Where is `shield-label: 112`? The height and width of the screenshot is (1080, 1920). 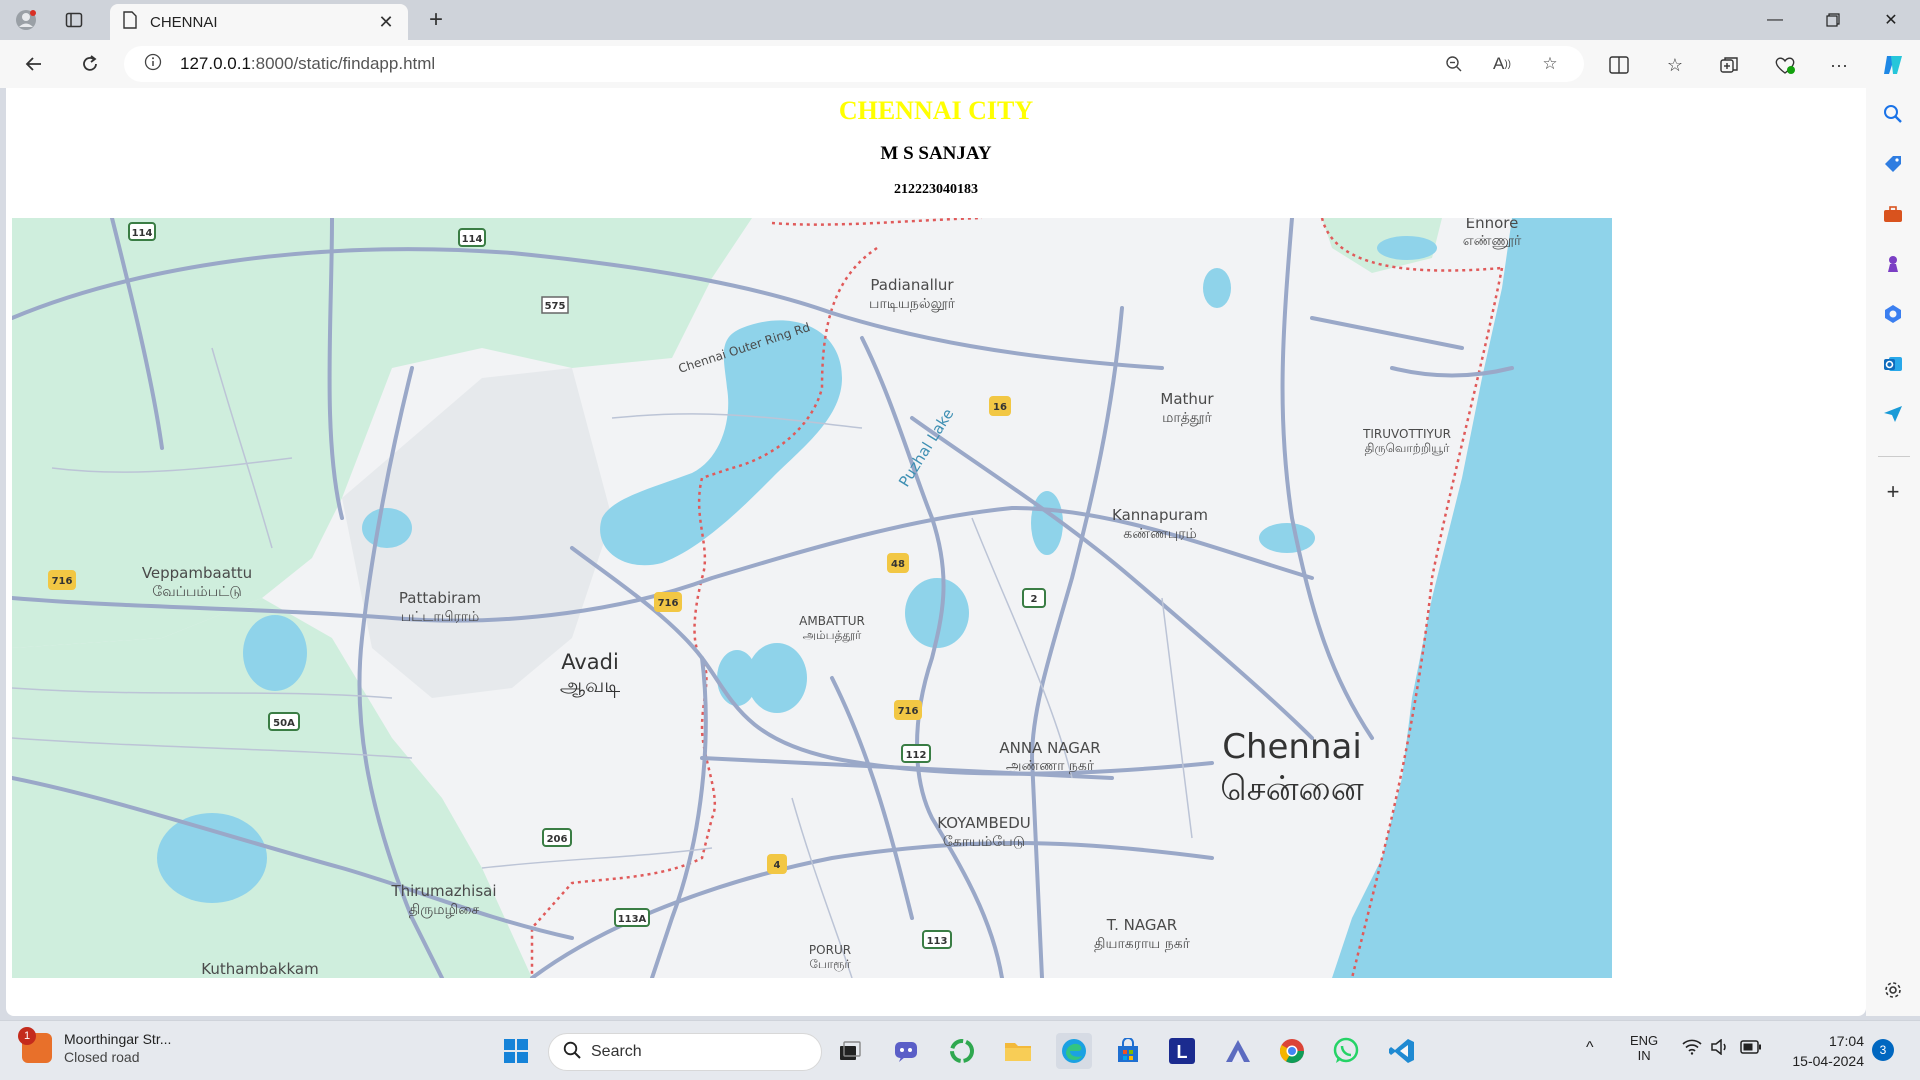
shield-label: 112 is located at coordinates (916, 755).